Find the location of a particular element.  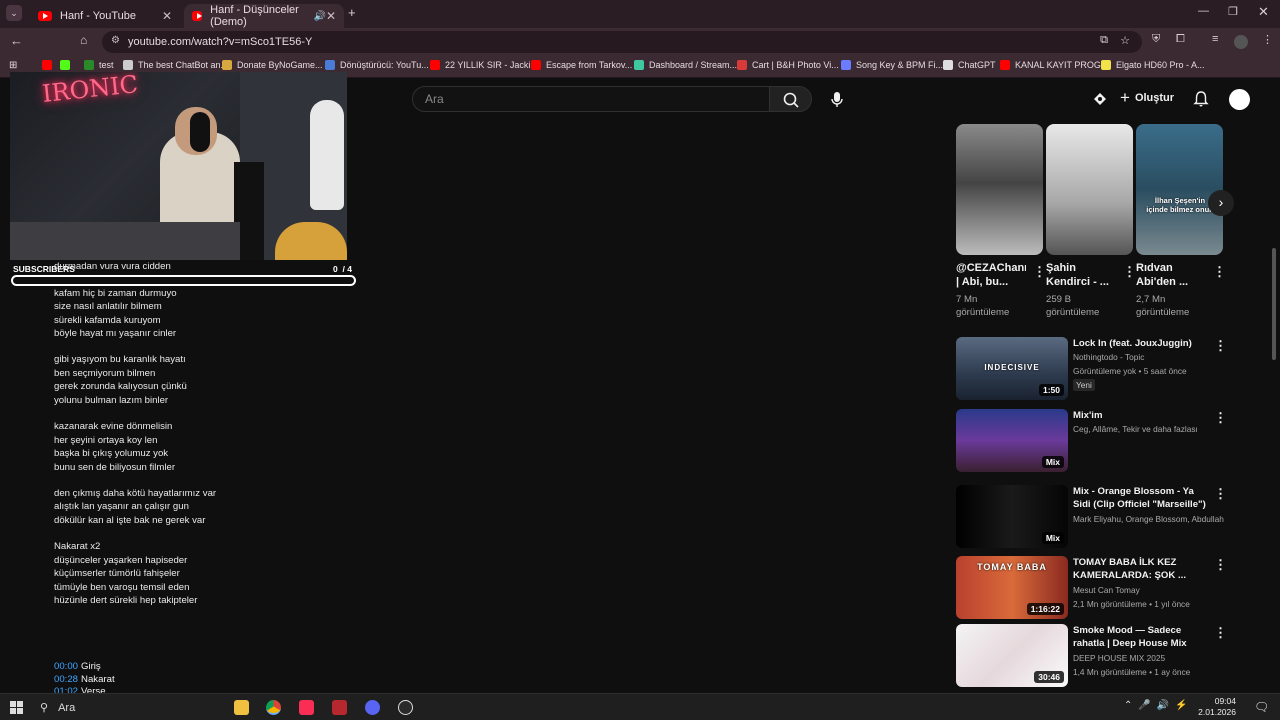

page-scrollbar is located at coordinates (1274, 304).